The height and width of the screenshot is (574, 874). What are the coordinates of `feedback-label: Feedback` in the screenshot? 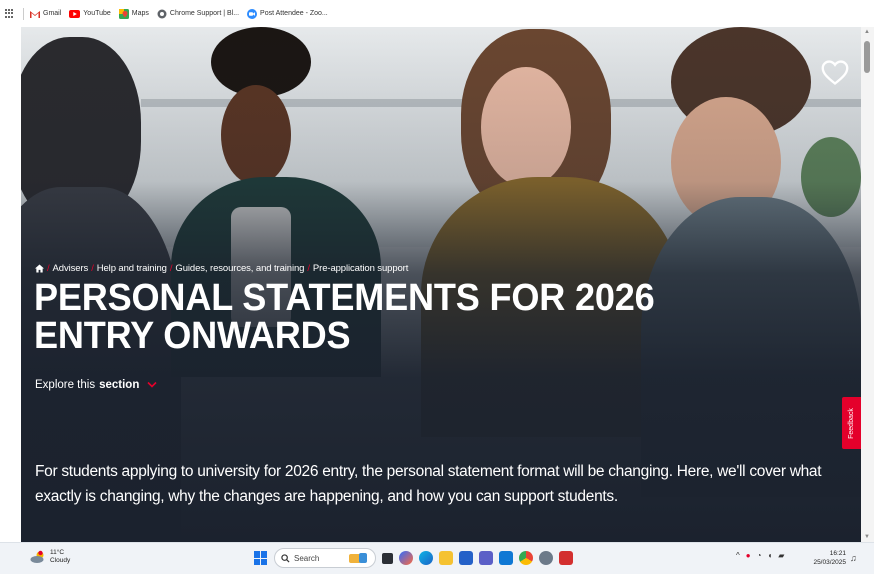 It's located at (851, 423).